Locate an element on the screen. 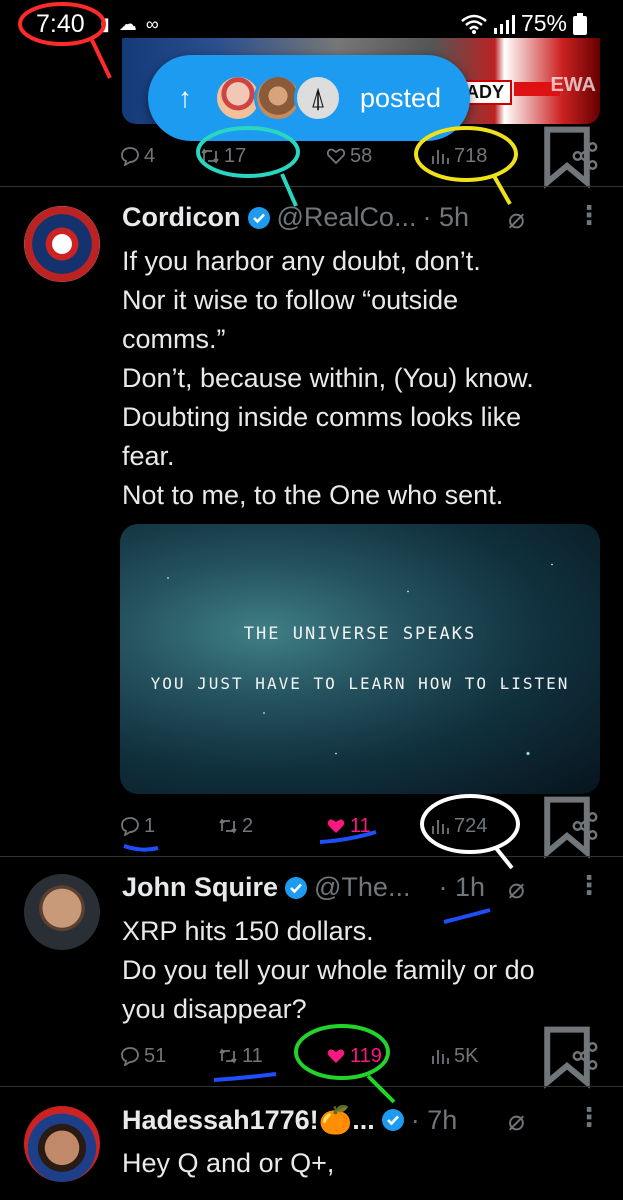  top-tweet-actions: 4 17 58 718 is located at coordinates (360, 157).